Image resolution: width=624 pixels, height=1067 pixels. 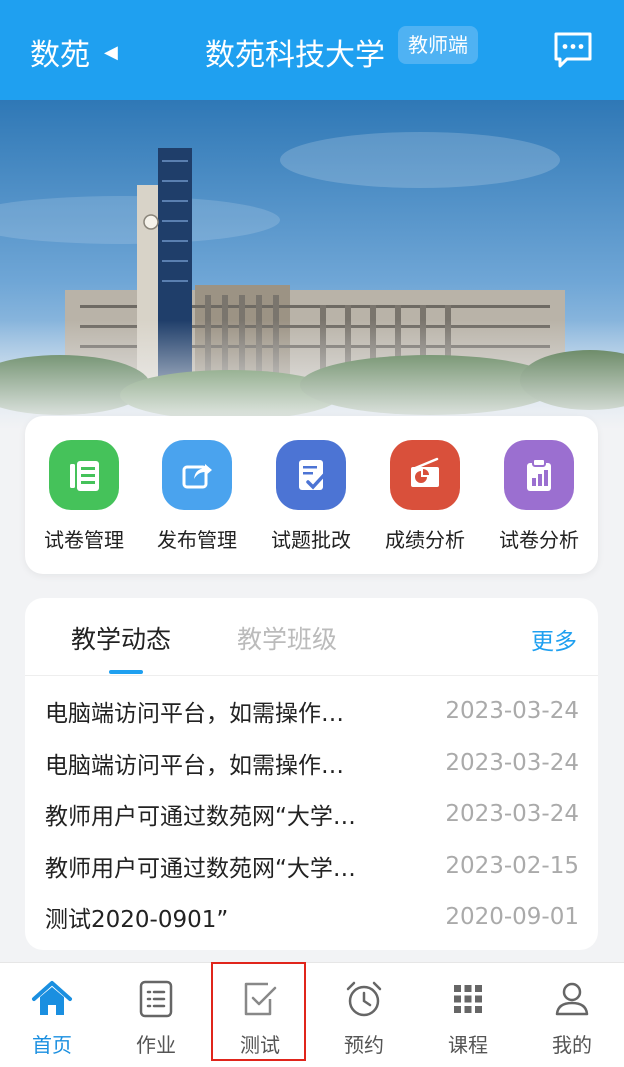 What do you see at coordinates (512, 917) in the screenshot?
I see `news-item-date: 2020-09-01` at bounding box center [512, 917].